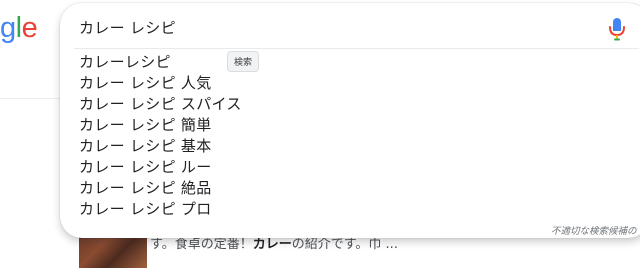  Describe the element at coordinates (160, 188) in the screenshot. I see `suggestion-item: カレー レシピ 絶品` at that location.